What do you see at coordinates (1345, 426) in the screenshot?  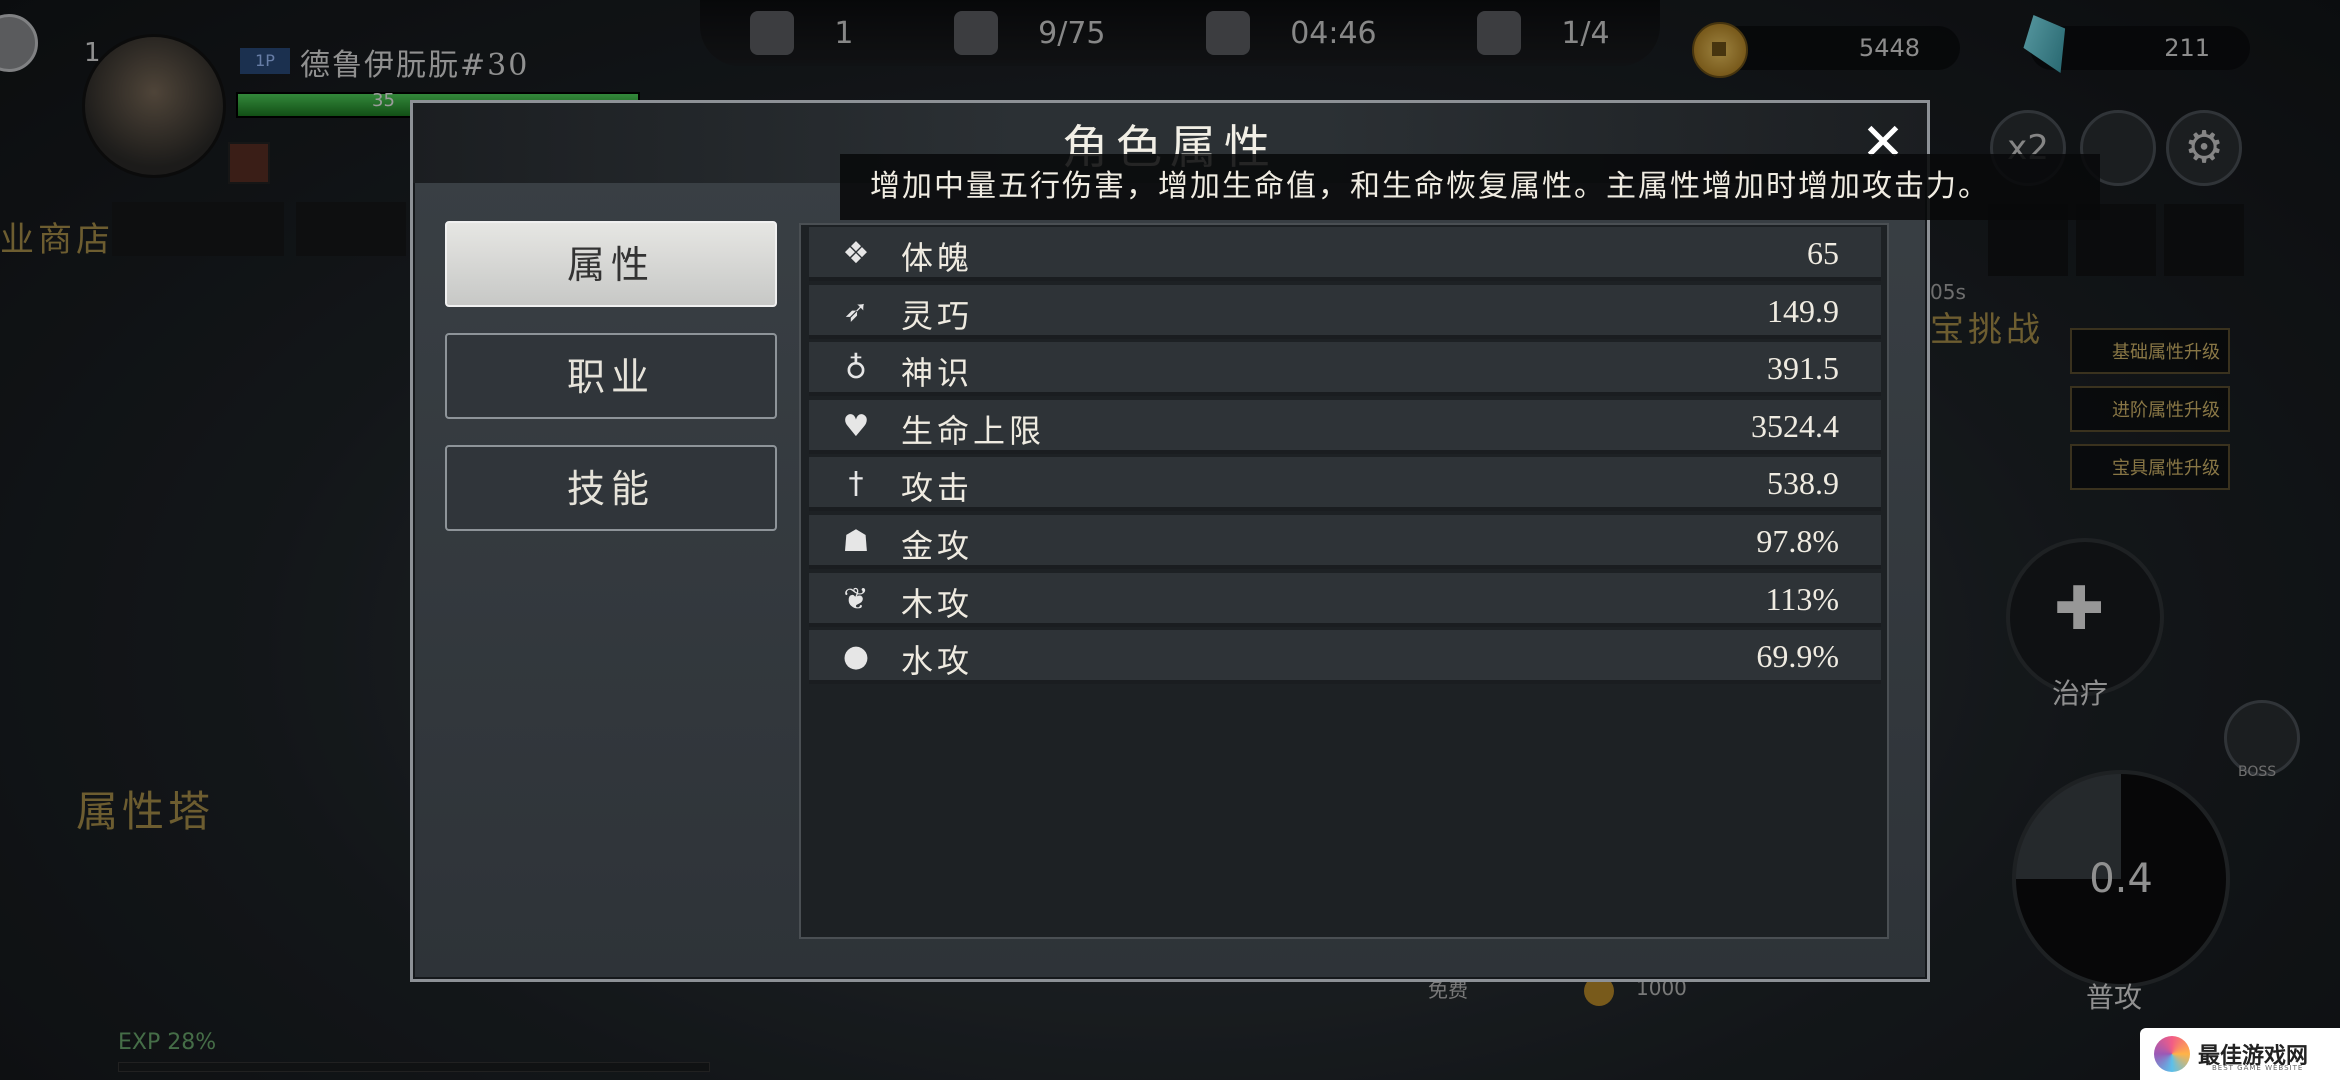 I see `stat-row: ♥ 生命上限 3524.4` at bounding box center [1345, 426].